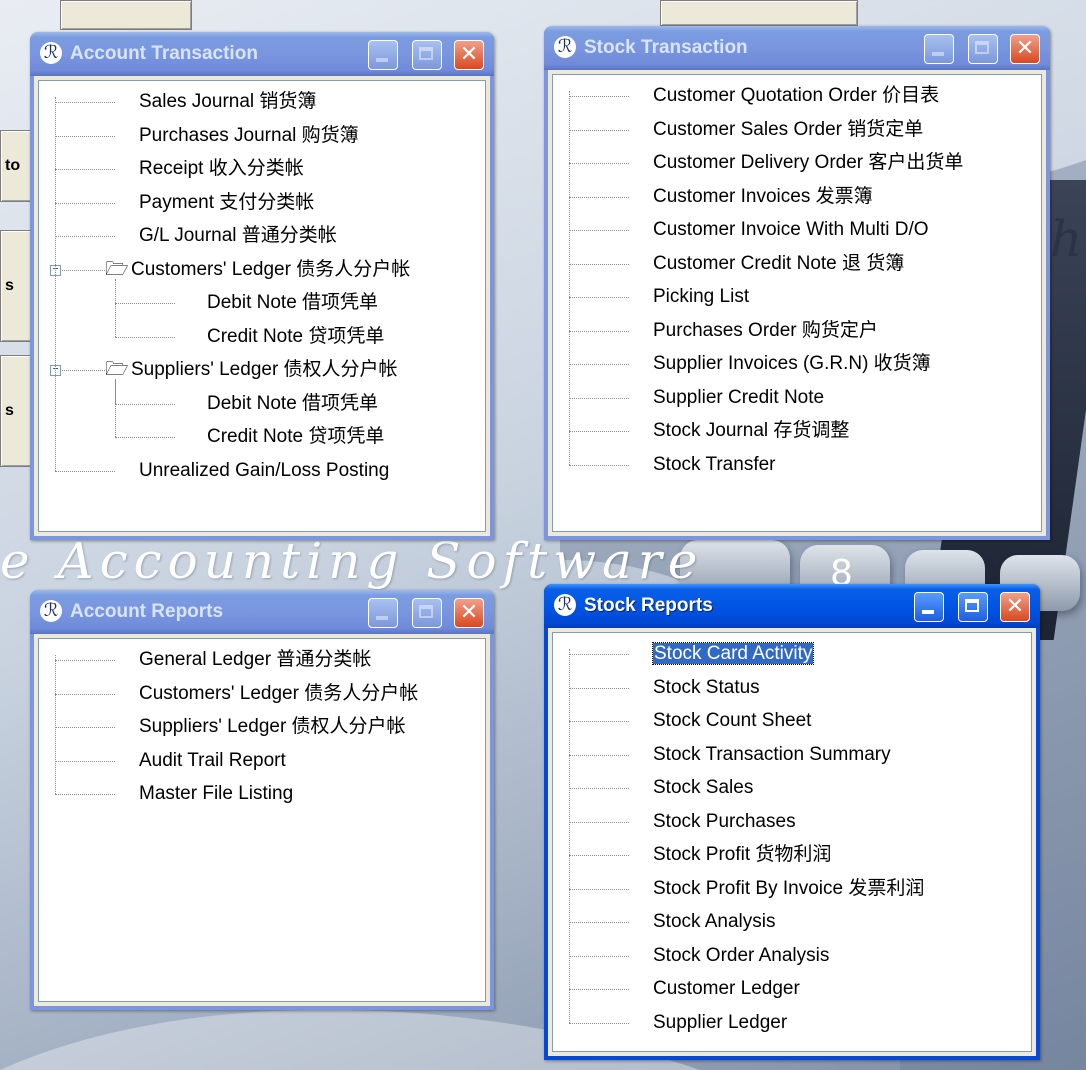  I want to click on tree-item: Stock Order Analysis, so click(792, 956).